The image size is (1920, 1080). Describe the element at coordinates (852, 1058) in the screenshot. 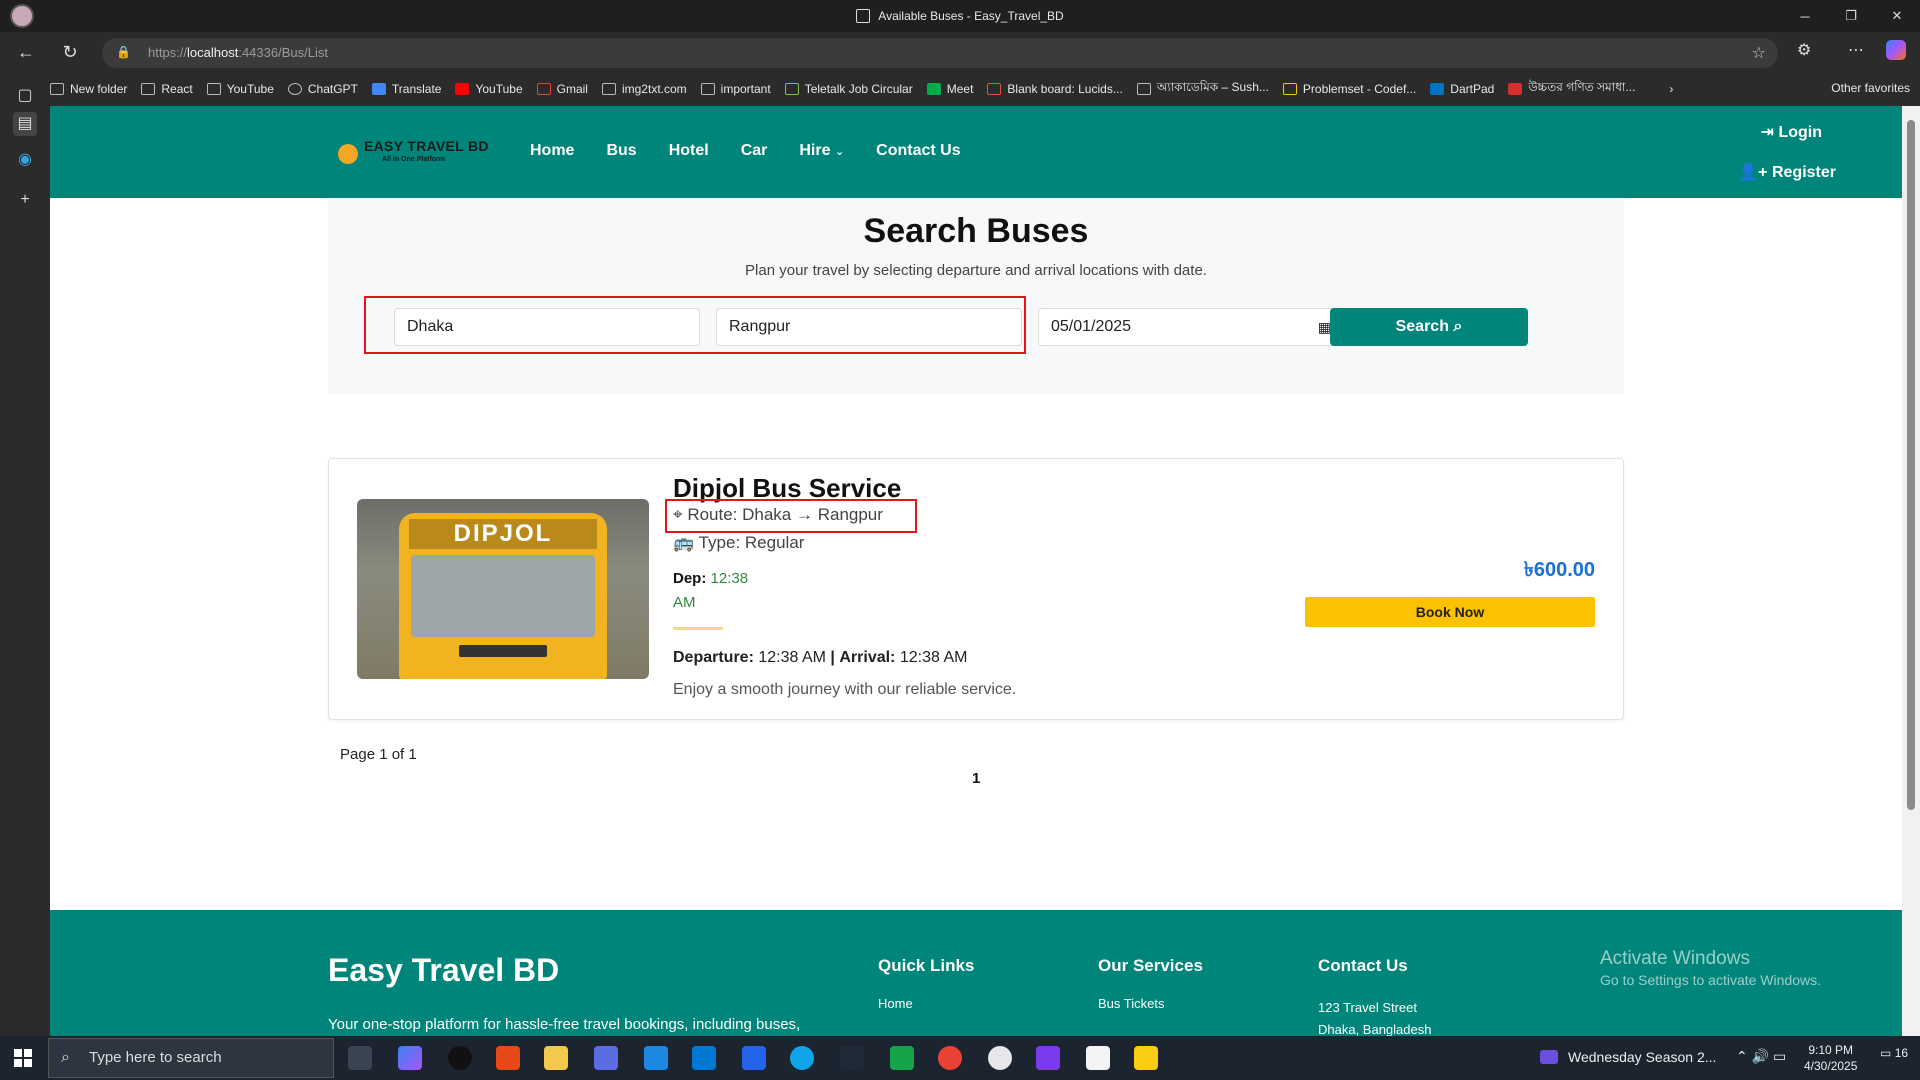

I see `webstorm-icon` at that location.